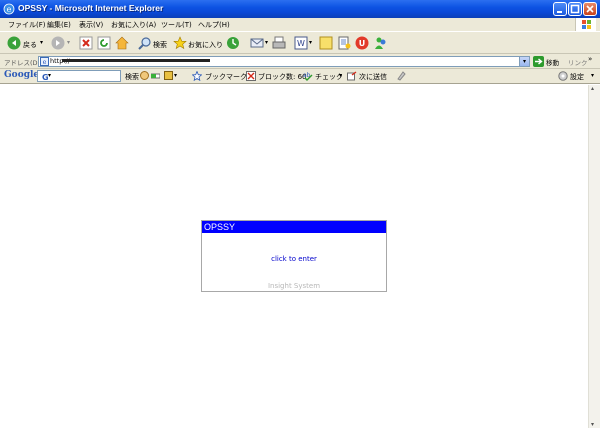 Image resolution: width=600 pixels, height=428 pixels. Describe the element at coordinates (21, 75) in the screenshot. I see `google-logo: Google` at that location.